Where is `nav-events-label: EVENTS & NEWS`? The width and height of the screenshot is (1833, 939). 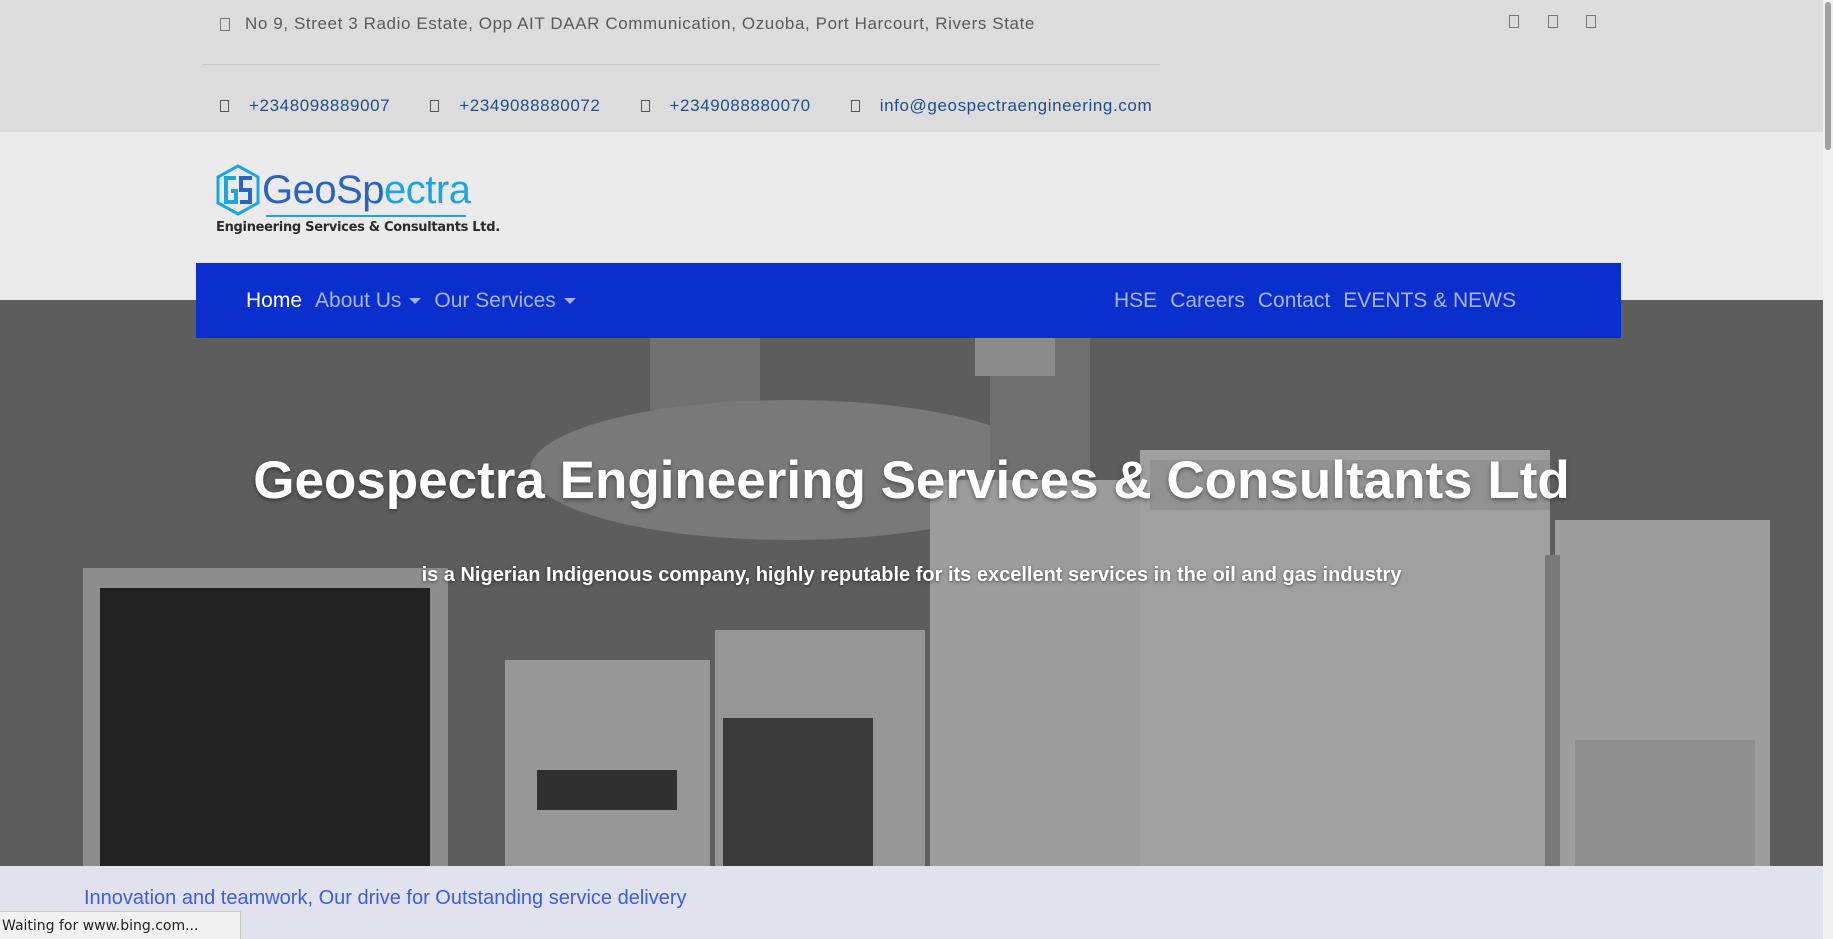
nav-events-label: EVENTS & NEWS is located at coordinates (1429, 300).